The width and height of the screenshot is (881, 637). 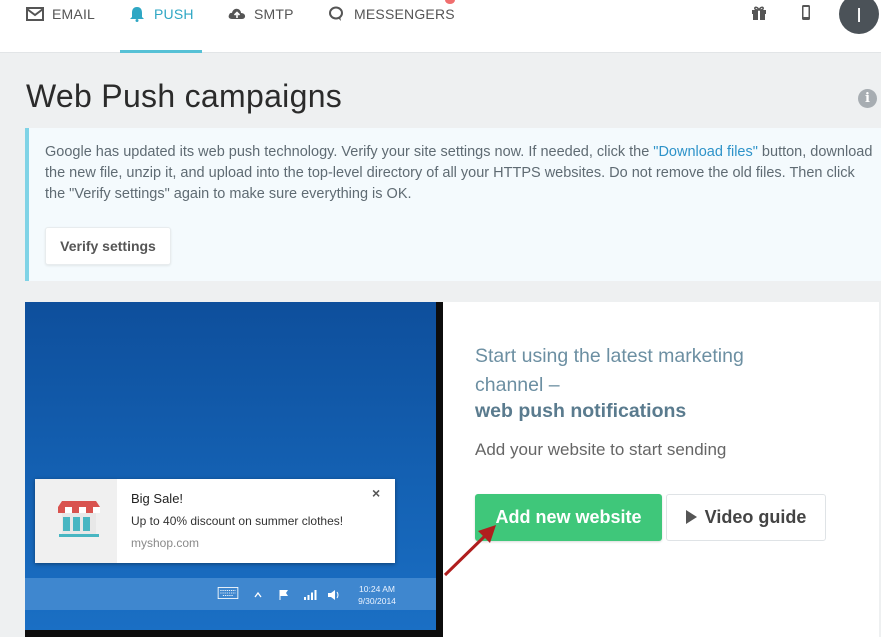 I want to click on chevron-up-icon, so click(x=258, y=594).